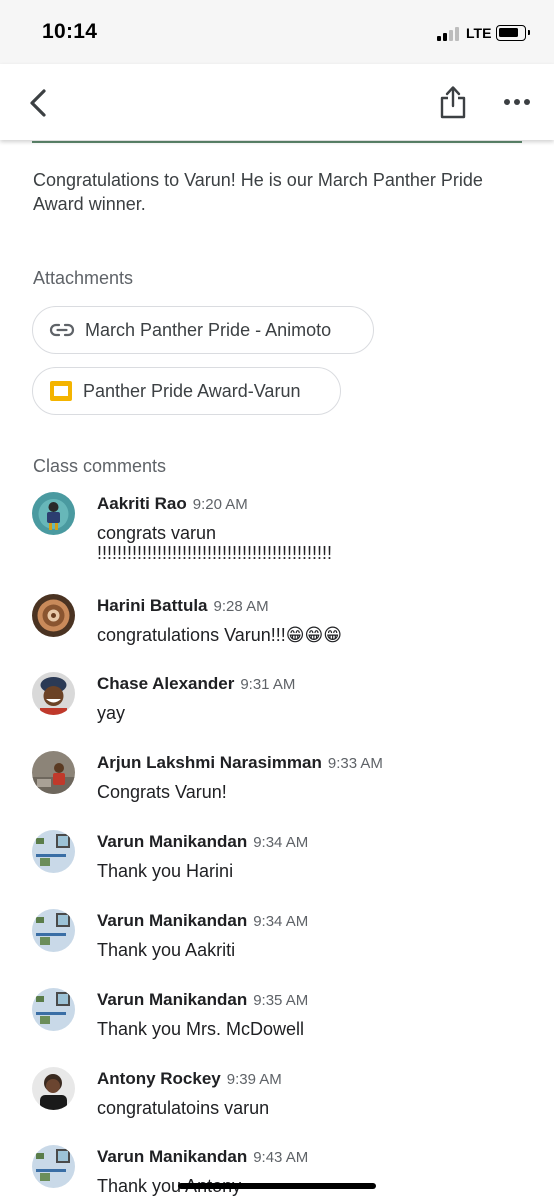 Image resolution: width=554 pixels, height=1200 pixels. Describe the element at coordinates (208, 329) in the screenshot. I see `attachment-label: March Panther Pride - Animoto` at that location.